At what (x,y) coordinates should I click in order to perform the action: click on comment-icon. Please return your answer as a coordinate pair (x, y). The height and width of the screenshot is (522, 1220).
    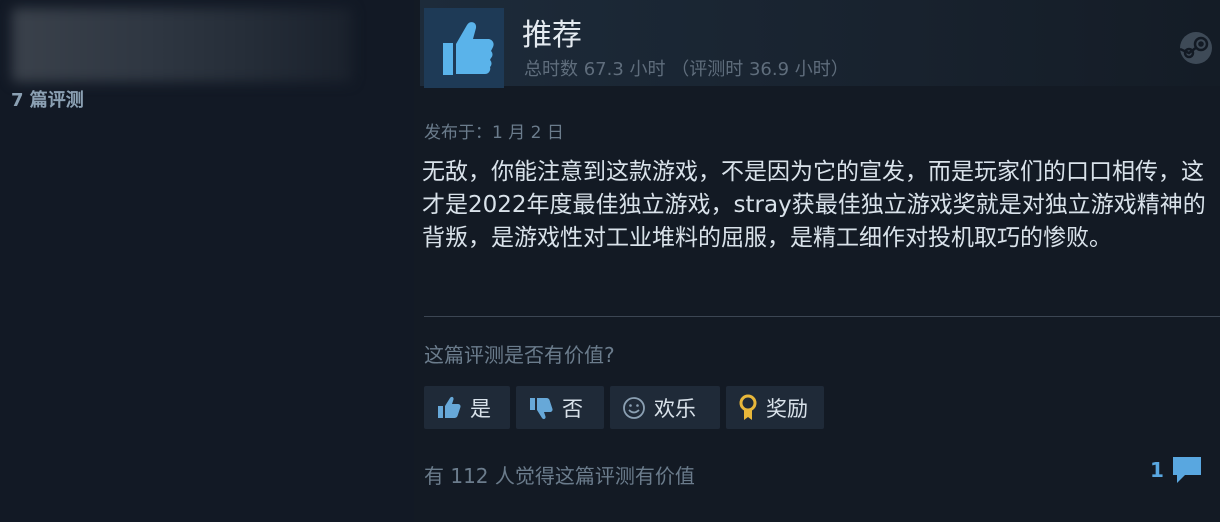
    Looking at the image, I should click on (1186, 470).